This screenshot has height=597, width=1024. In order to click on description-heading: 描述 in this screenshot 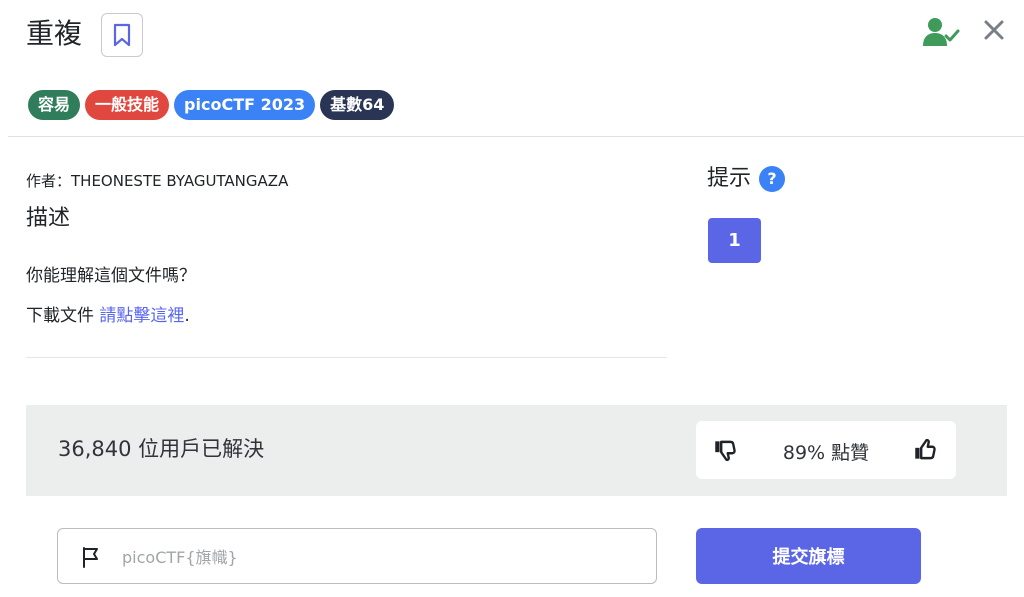, I will do `click(48, 218)`.